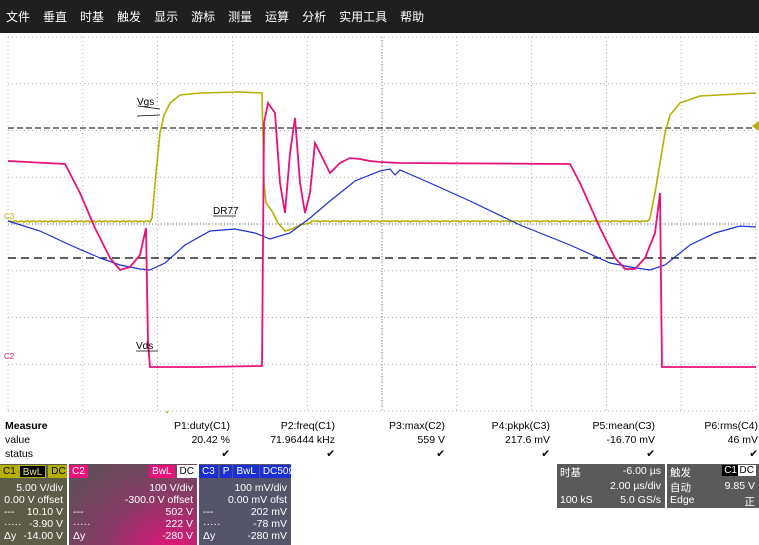 The width and height of the screenshot is (759, 545). I want to click on c1-tag-bwl: BwL, so click(32, 471).